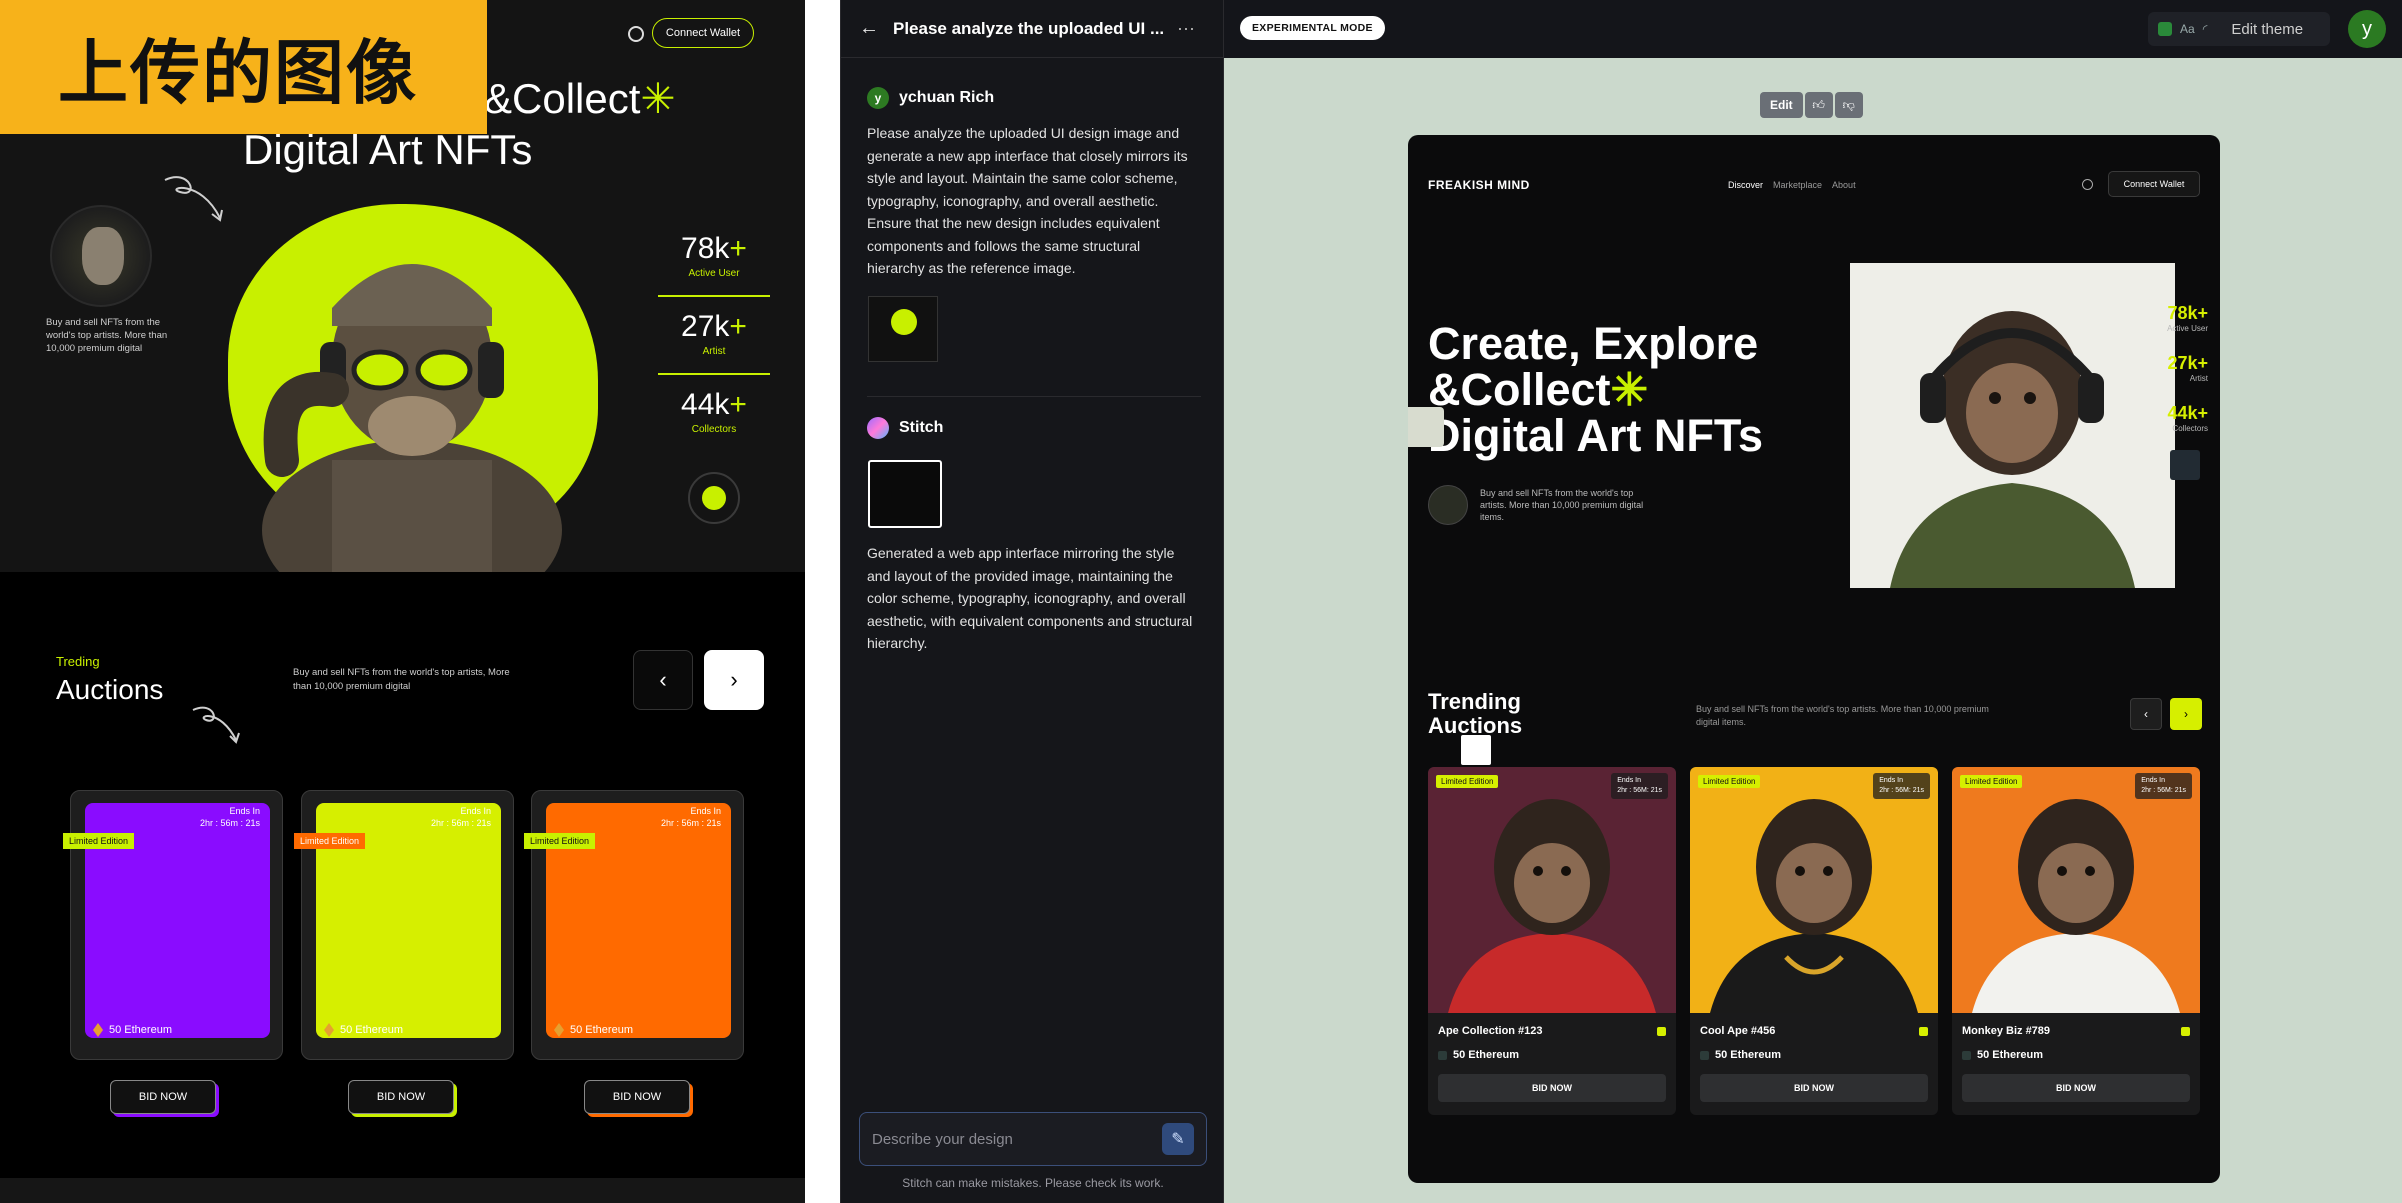  What do you see at coordinates (243, 67) in the screenshot?
I see `uploaded-image-badge: 上传的图像` at bounding box center [243, 67].